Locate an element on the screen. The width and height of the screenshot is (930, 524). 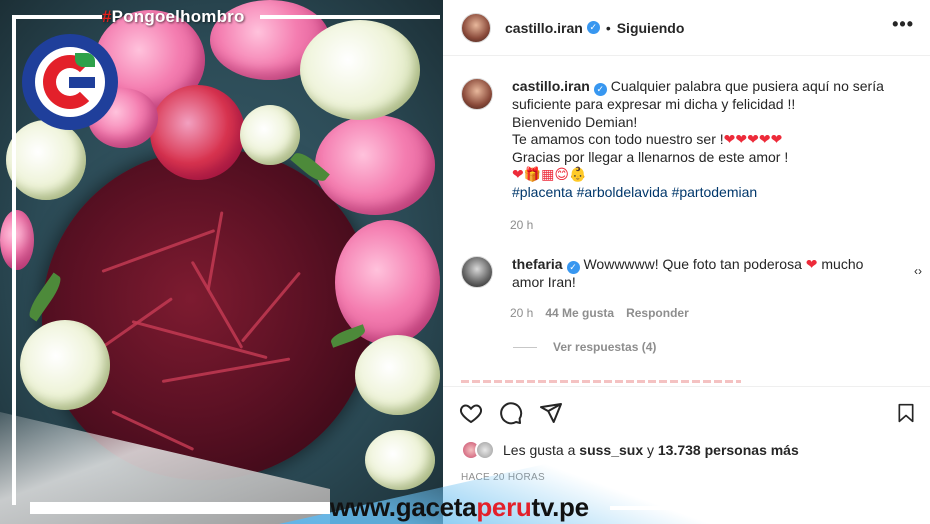
heart-icon is located at coordinates (471, 413).